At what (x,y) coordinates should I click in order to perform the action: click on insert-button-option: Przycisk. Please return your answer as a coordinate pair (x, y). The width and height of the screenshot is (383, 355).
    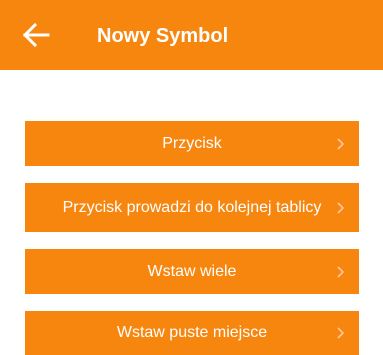
    Looking at the image, I should click on (192, 143).